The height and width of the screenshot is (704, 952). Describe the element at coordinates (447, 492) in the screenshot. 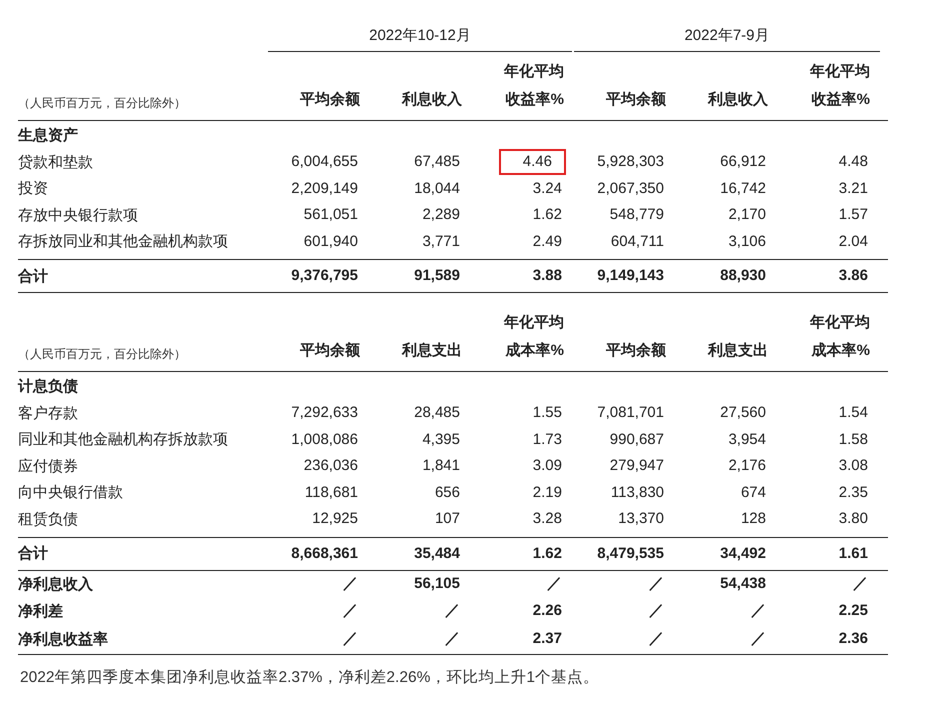

I see `table-cell-text: 656` at that location.